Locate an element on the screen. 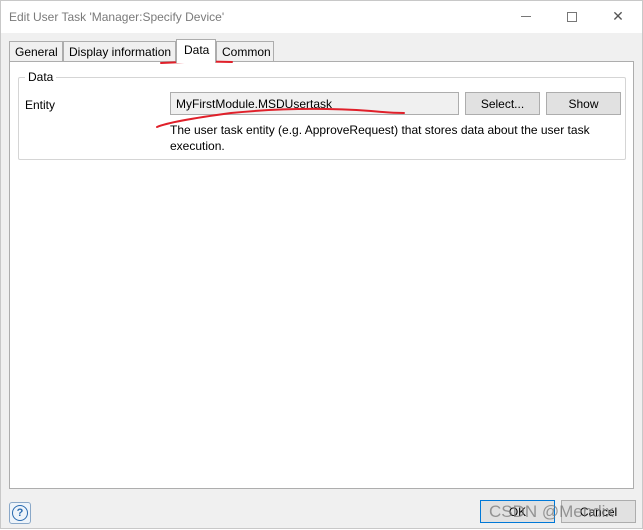 The width and height of the screenshot is (643, 530). entity-field: MyFirstModule.MSDUsertask is located at coordinates (314, 103).